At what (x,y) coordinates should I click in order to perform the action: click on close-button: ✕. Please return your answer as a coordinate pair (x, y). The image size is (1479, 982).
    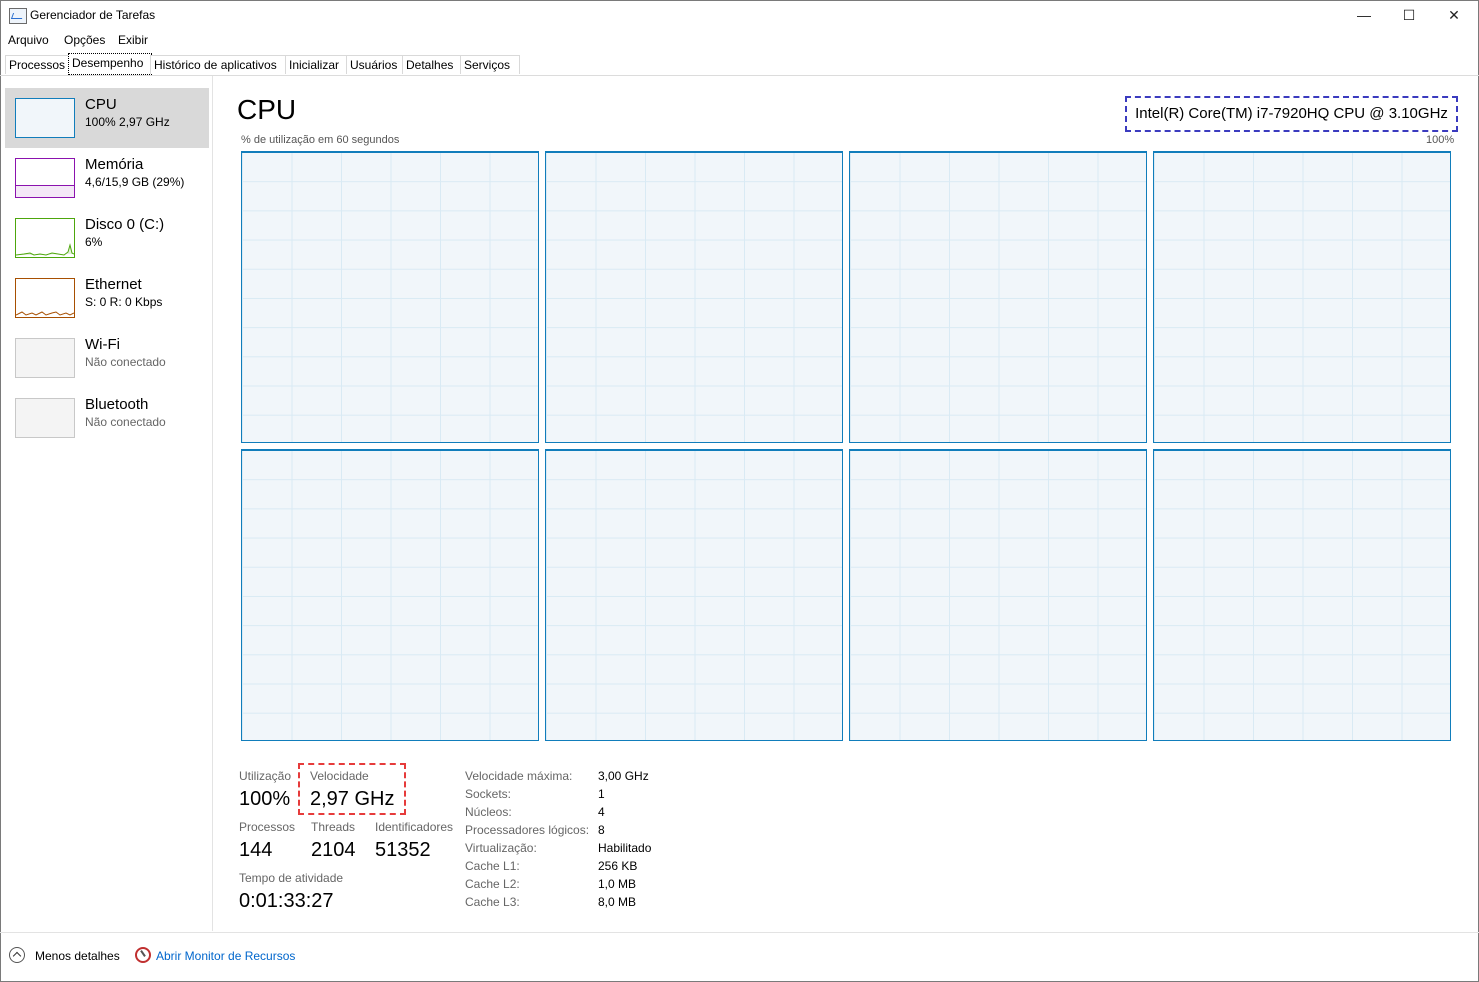
    Looking at the image, I should click on (1454, 15).